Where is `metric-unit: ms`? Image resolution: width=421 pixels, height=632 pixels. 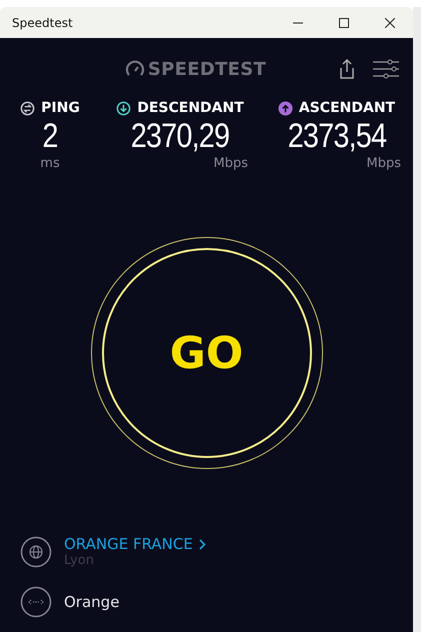
metric-unit: ms is located at coordinates (50, 163).